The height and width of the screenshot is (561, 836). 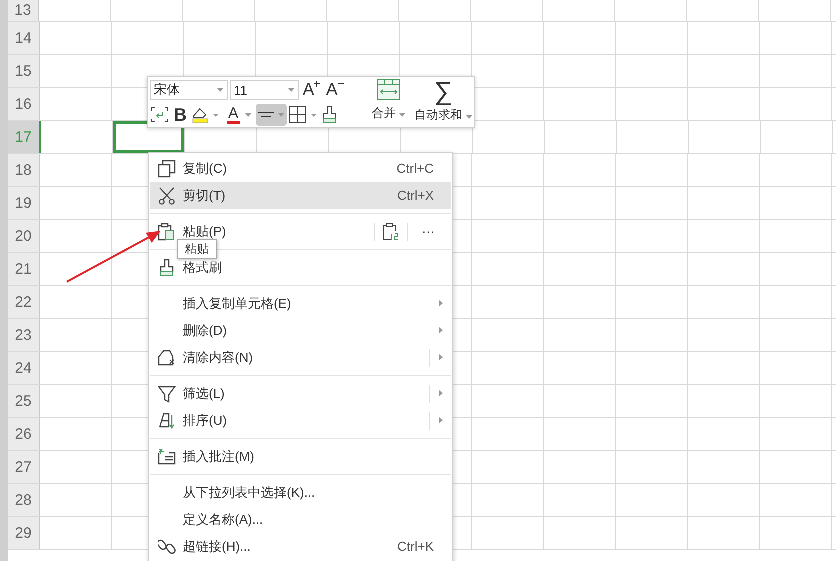 What do you see at coordinates (300, 357) in the screenshot?
I see `menu-item: 清除内容(N)` at bounding box center [300, 357].